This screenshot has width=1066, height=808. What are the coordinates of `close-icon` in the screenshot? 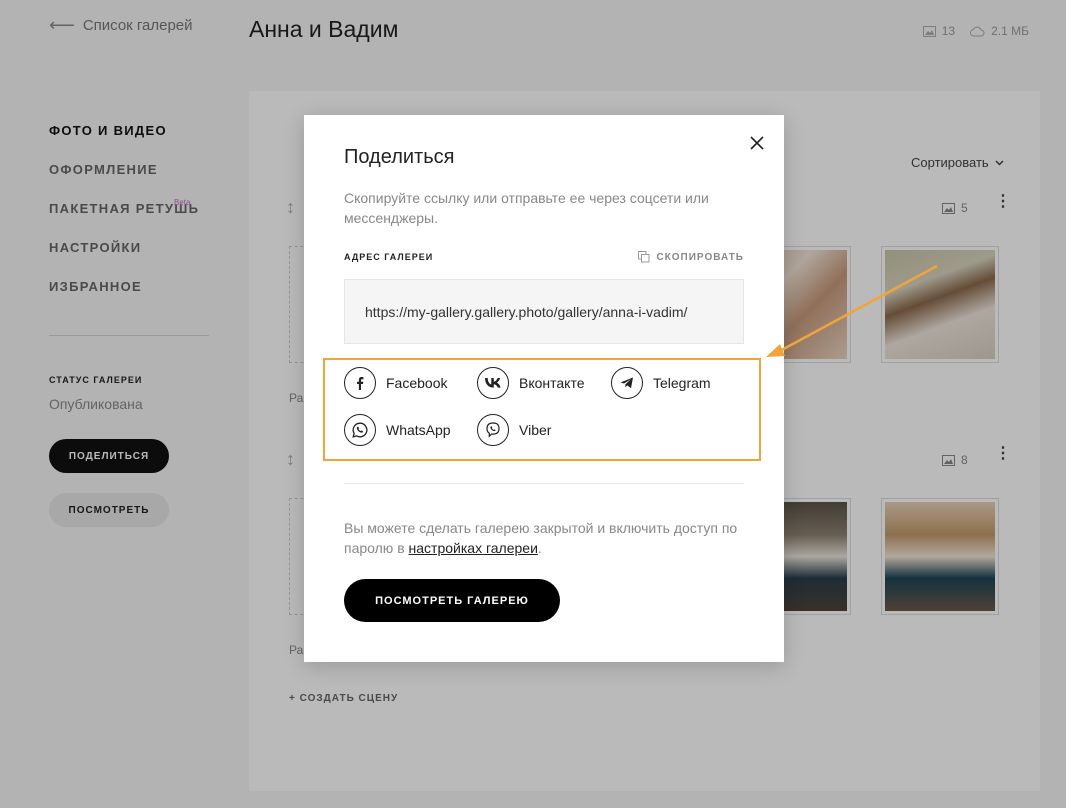 It's located at (757, 143).